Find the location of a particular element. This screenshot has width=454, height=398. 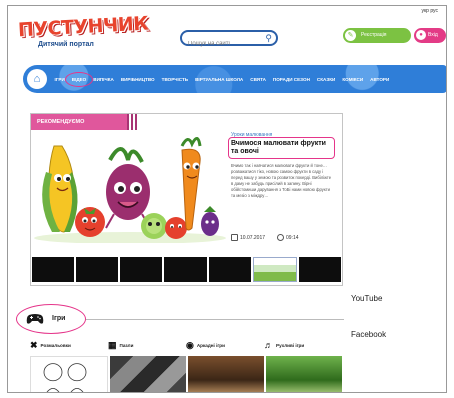

clock-icon is located at coordinates (281, 237).